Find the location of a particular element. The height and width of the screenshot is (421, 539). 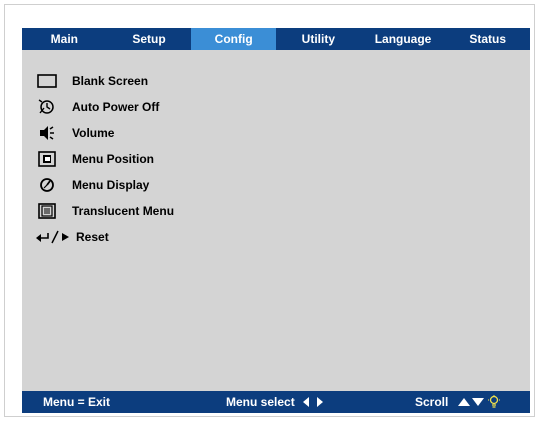

select-hint: Menu select is located at coordinates (274, 402).